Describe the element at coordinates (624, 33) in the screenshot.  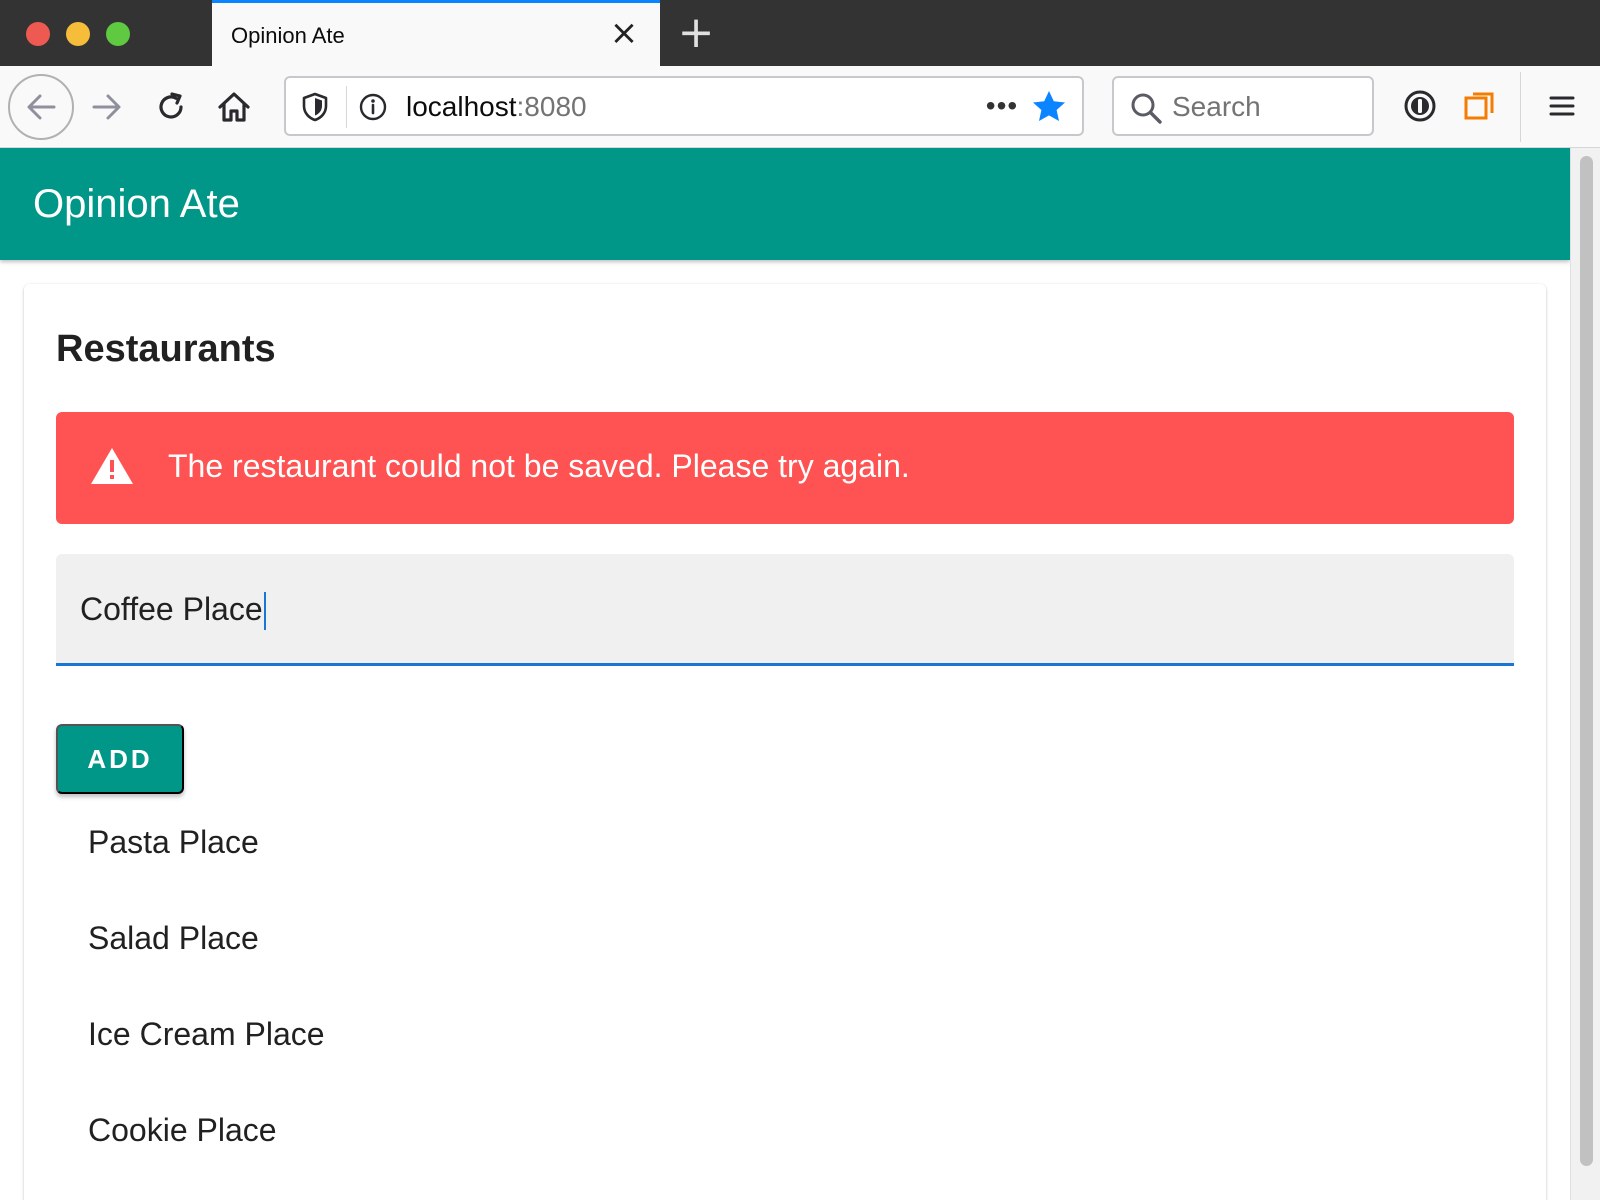
I see `close-tab-icon: ×` at that location.